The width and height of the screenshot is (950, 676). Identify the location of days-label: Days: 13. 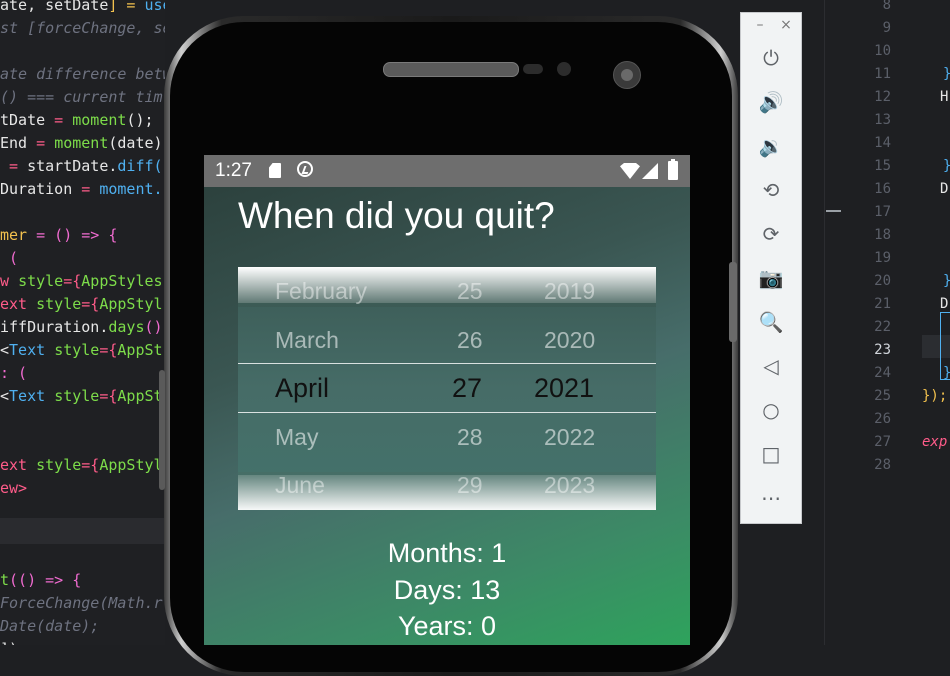
(447, 590).